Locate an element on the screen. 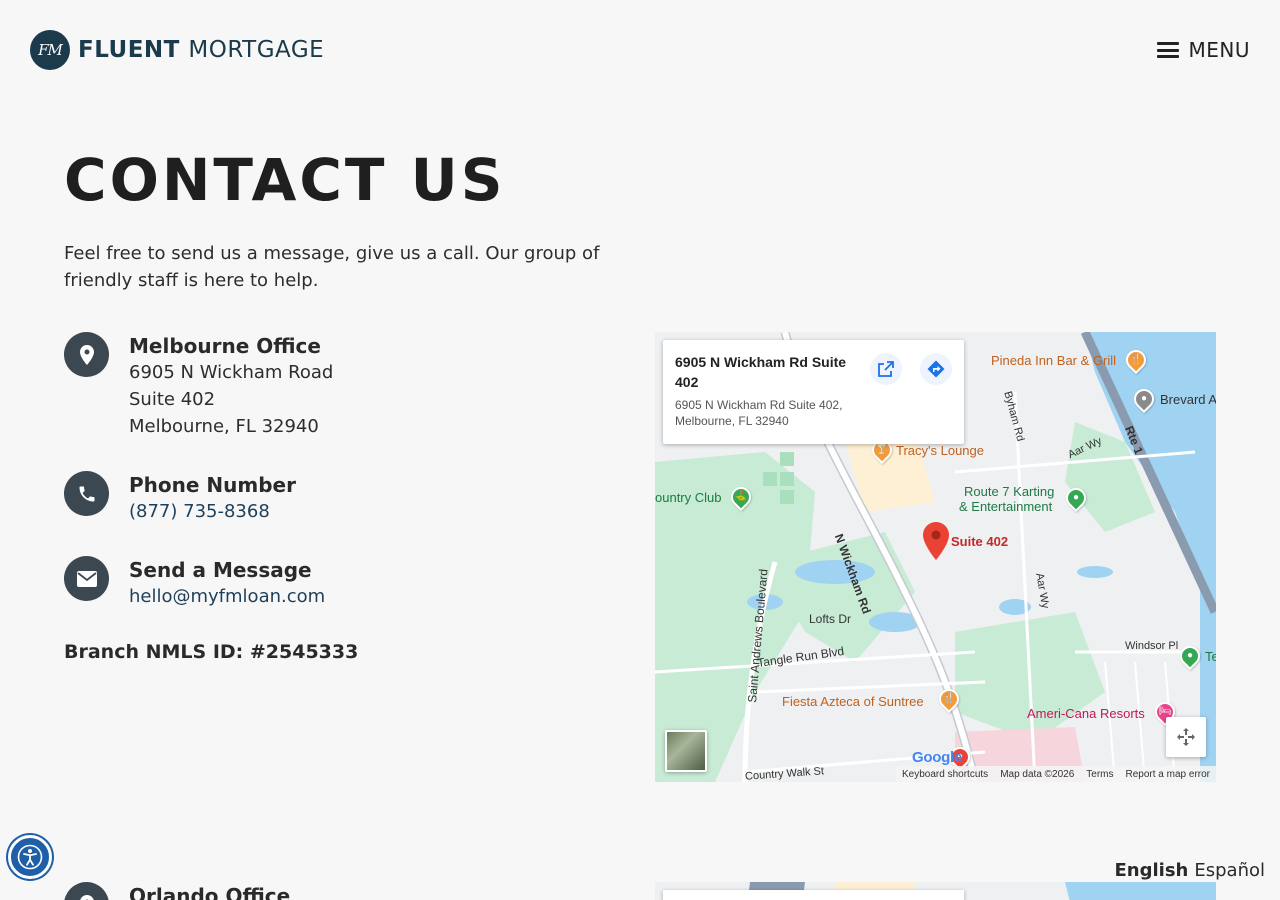 This screenshot has width=1280, height=900. directions-icon is located at coordinates (936, 369).